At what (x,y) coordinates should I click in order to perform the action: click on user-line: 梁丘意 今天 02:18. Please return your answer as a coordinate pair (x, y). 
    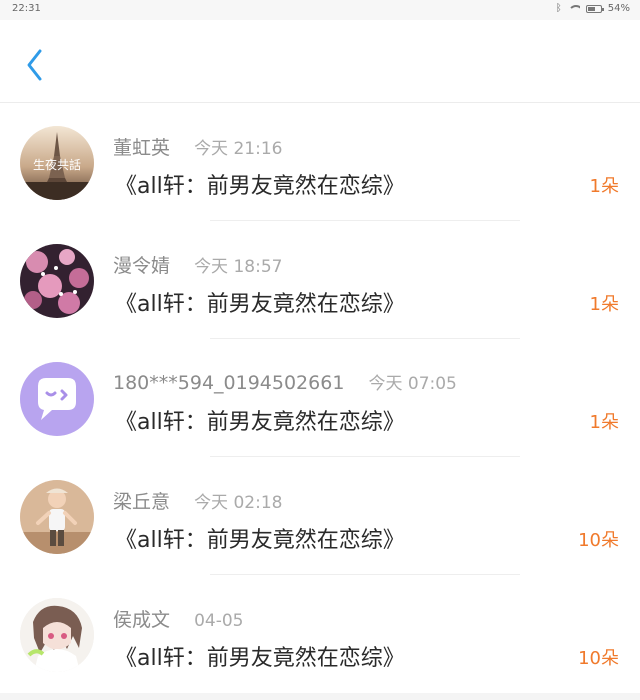
    Looking at the image, I should click on (197, 500).